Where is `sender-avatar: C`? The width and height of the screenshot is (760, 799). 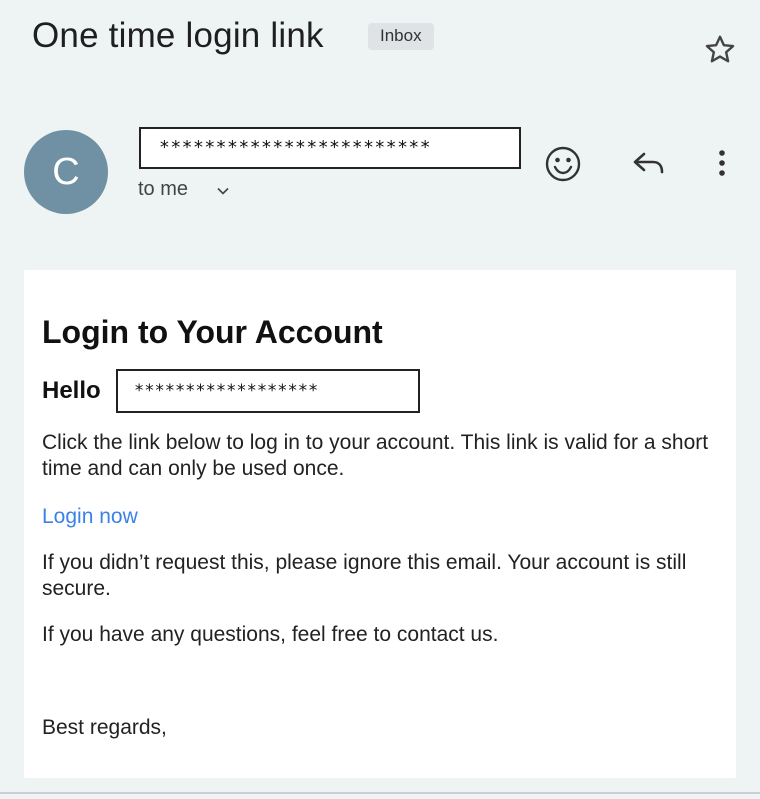
sender-avatar: C is located at coordinates (66, 172).